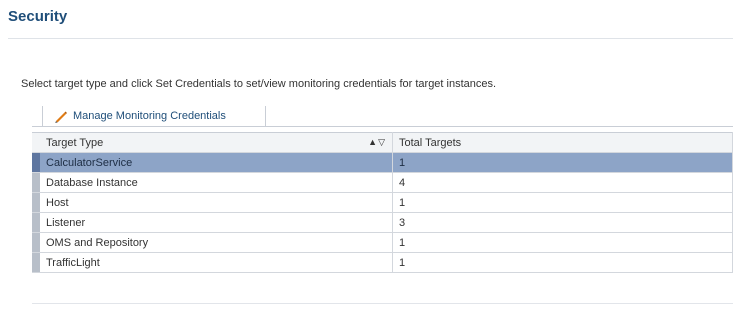 The image size is (733, 335). What do you see at coordinates (216, 162) in the screenshot?
I see `cell-target-type: CalculatorService` at bounding box center [216, 162].